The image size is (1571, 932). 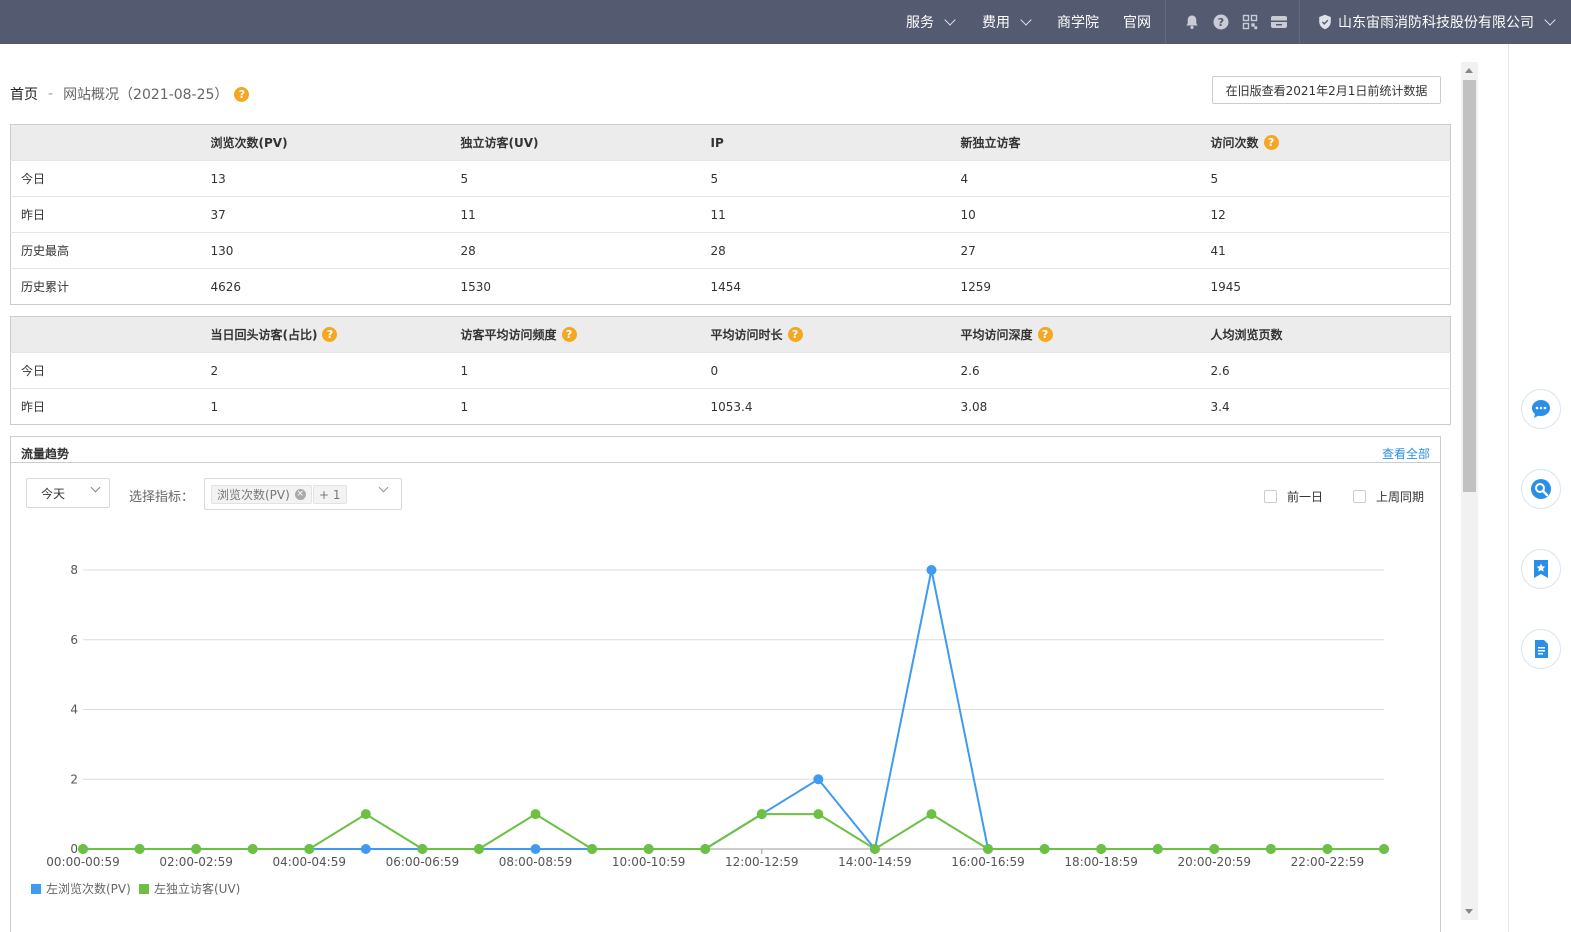 I want to click on table-row: 今日 13 5 5 4 5, so click(x=730, y=178).